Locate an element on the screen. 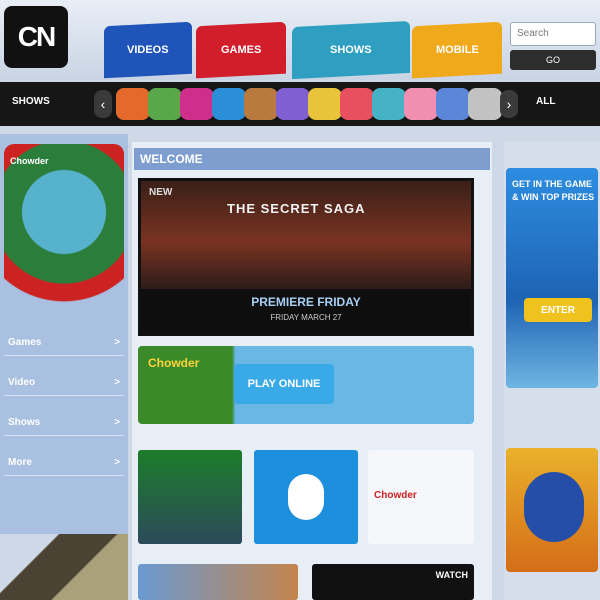 The width and height of the screenshot is (600, 600). tab-label: Shows is located at coordinates (351, 50).